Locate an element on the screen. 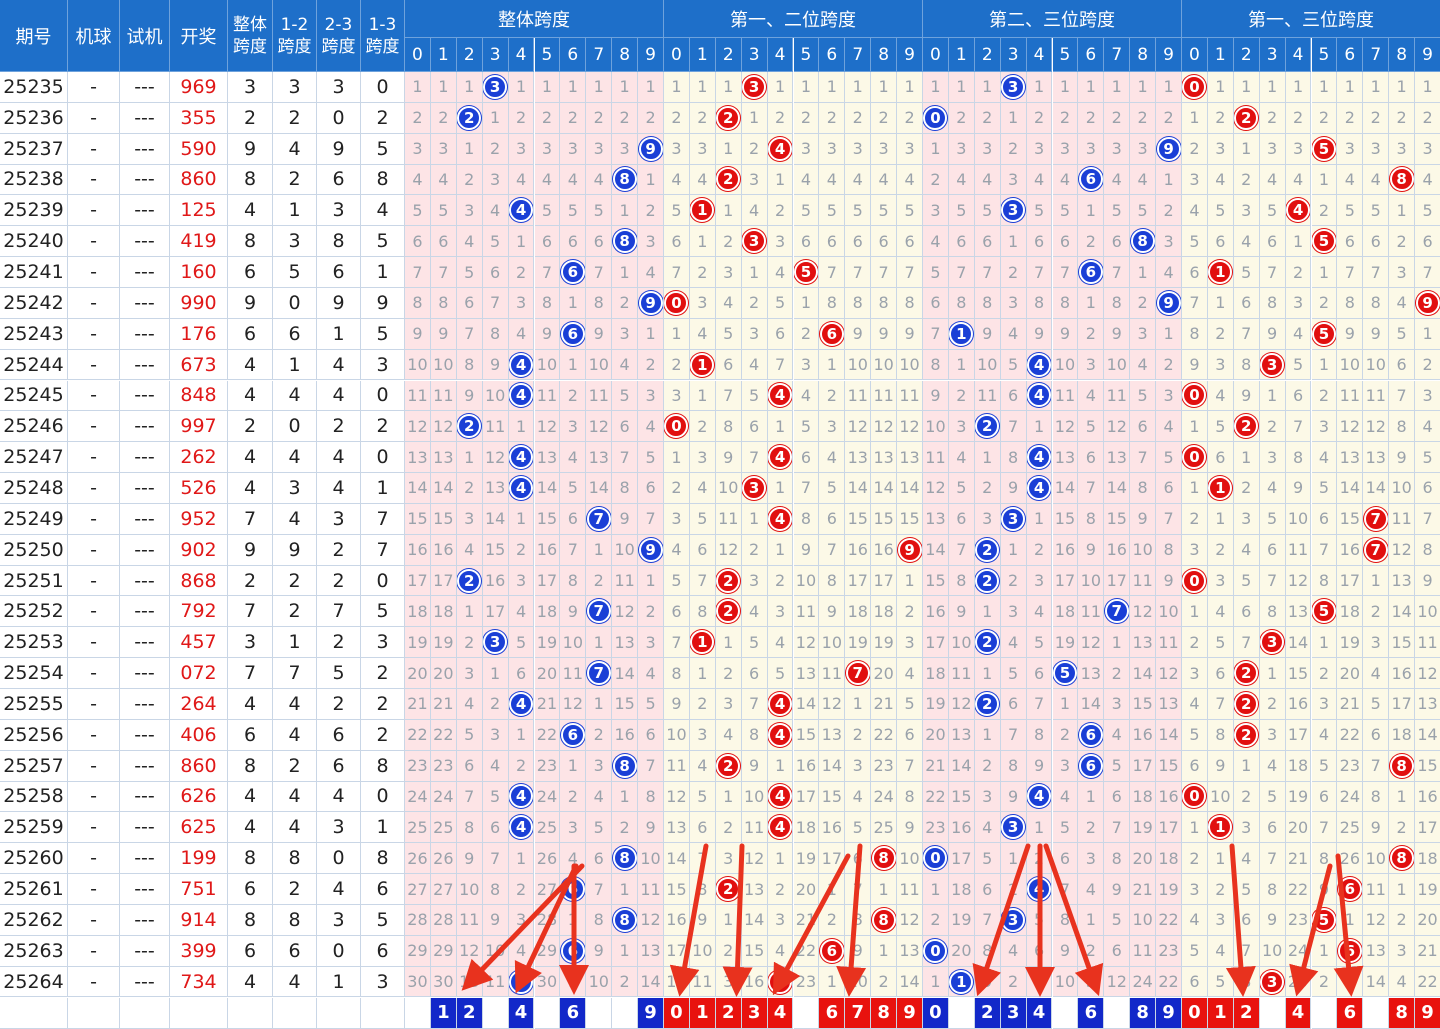  blue-ball-icon: 3 is located at coordinates (1013, 919).